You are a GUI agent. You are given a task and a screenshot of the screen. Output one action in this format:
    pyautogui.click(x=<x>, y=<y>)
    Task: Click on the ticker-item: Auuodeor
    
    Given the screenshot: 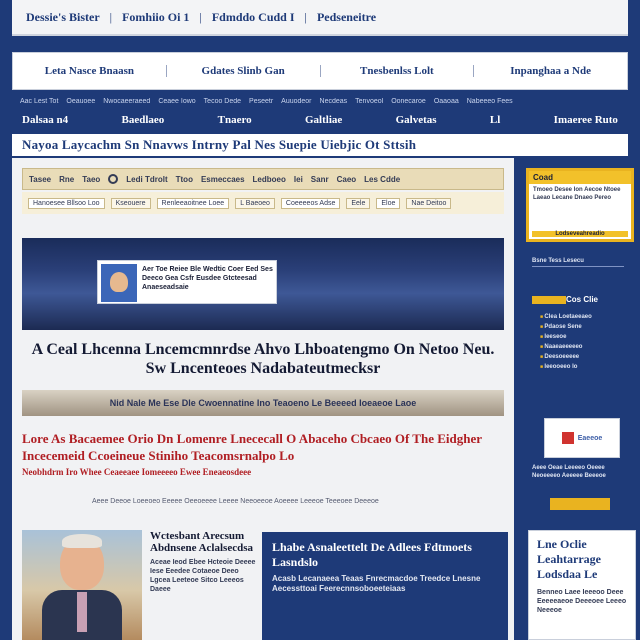 What is the action you would take?
    pyautogui.click(x=296, y=103)
    